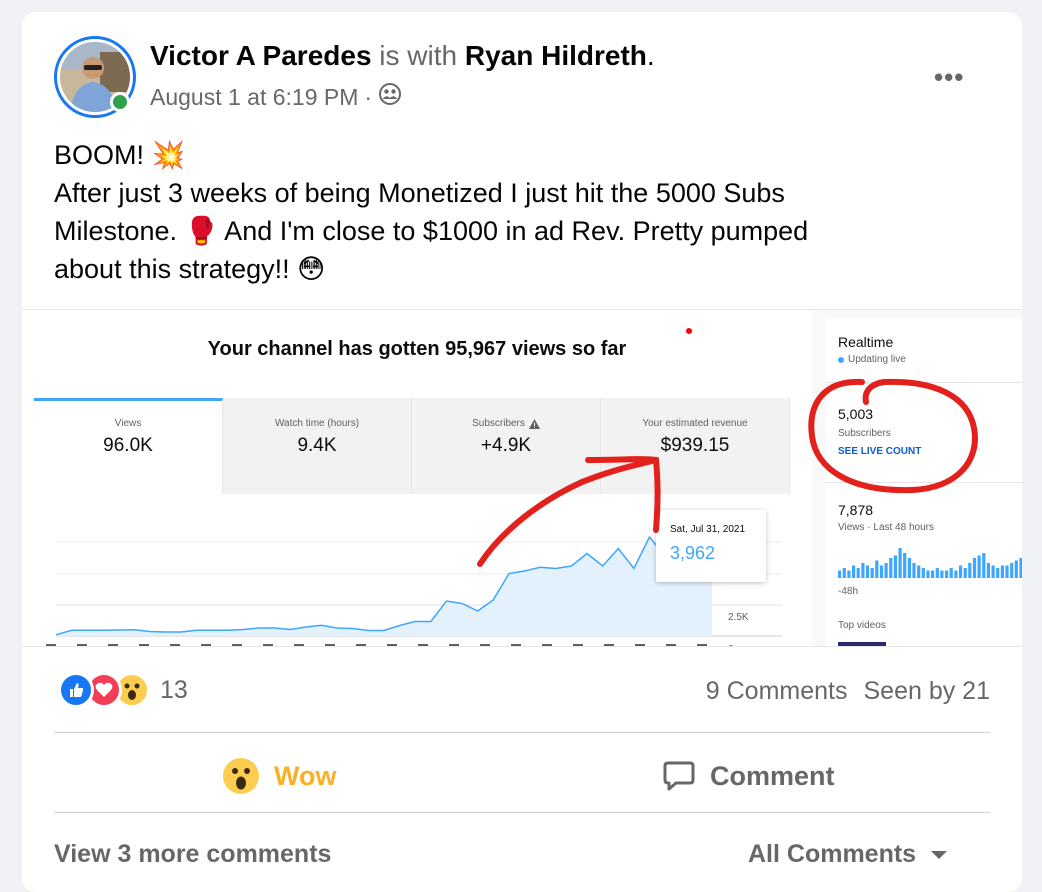 The height and width of the screenshot is (892, 1042). I want to click on reaction-count: 13, so click(174, 690).